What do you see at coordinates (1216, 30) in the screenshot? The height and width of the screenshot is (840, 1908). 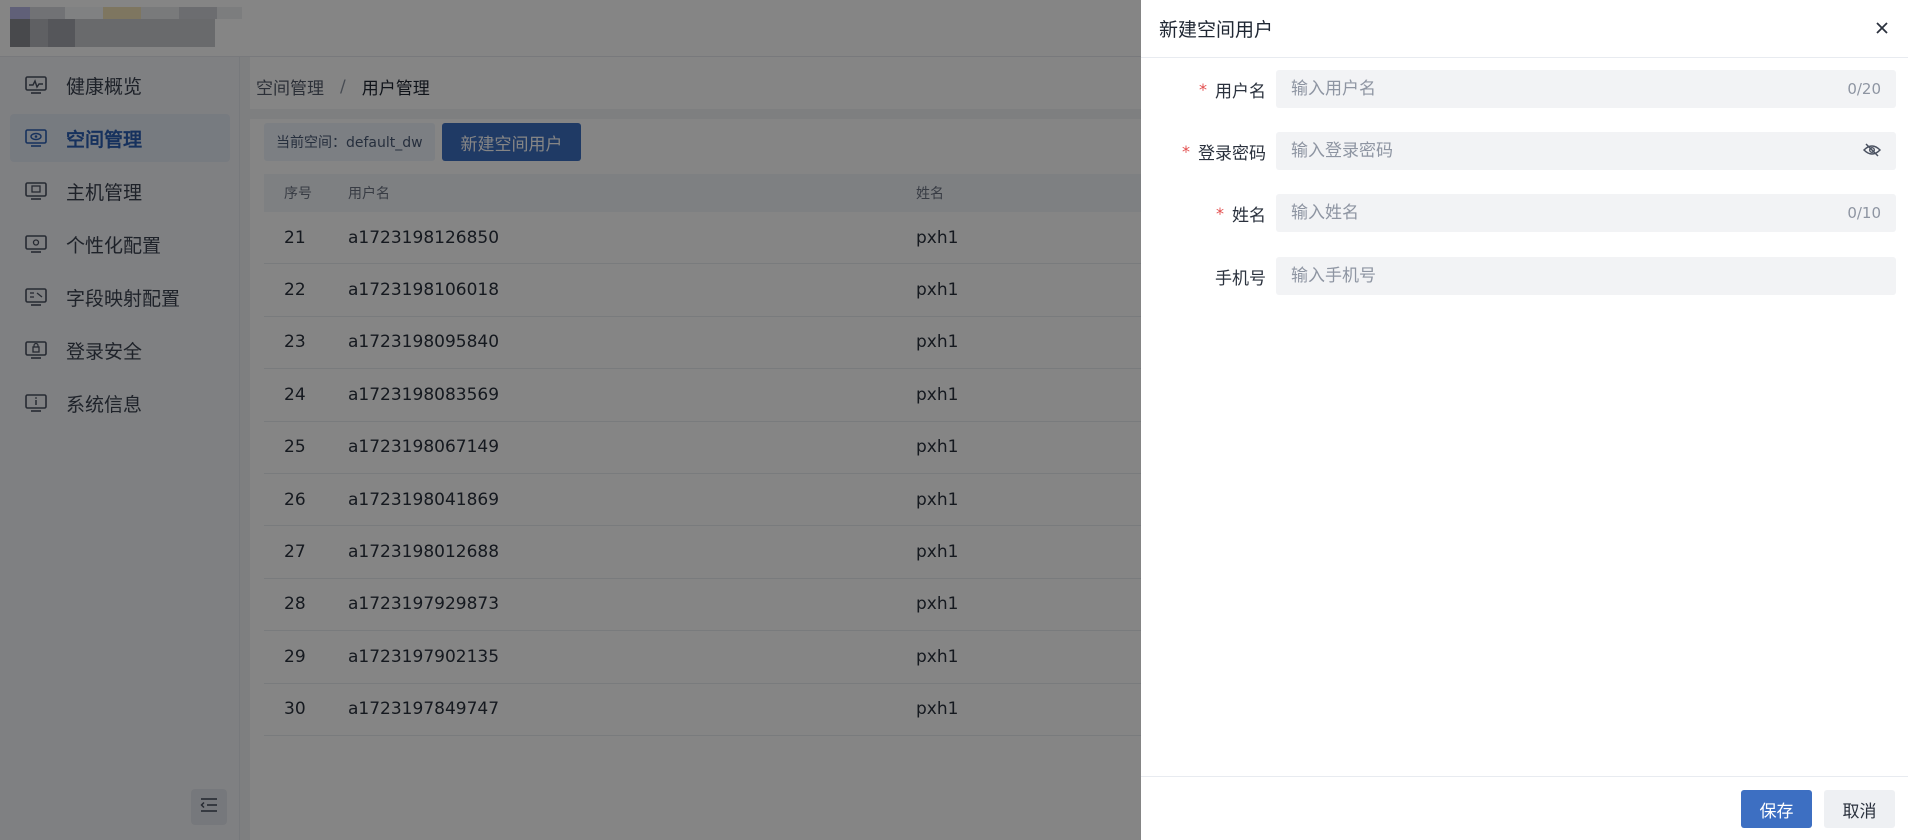 I see `drawer-title: 新建空间用户` at bounding box center [1216, 30].